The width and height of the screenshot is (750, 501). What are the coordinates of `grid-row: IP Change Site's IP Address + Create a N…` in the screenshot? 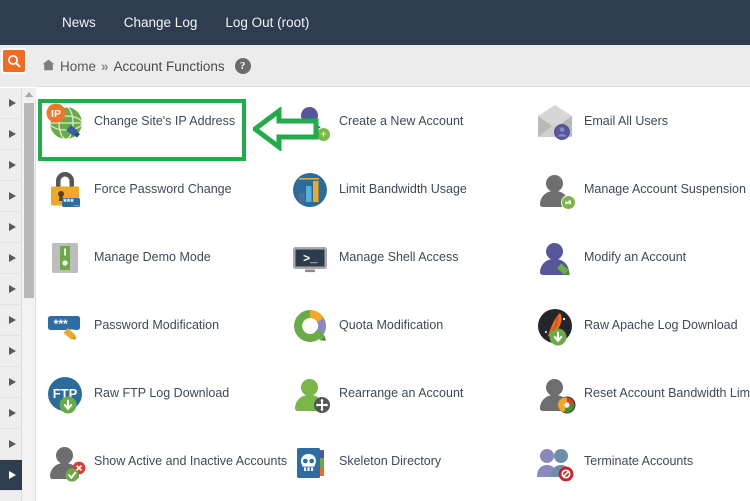 It's located at (393, 122).